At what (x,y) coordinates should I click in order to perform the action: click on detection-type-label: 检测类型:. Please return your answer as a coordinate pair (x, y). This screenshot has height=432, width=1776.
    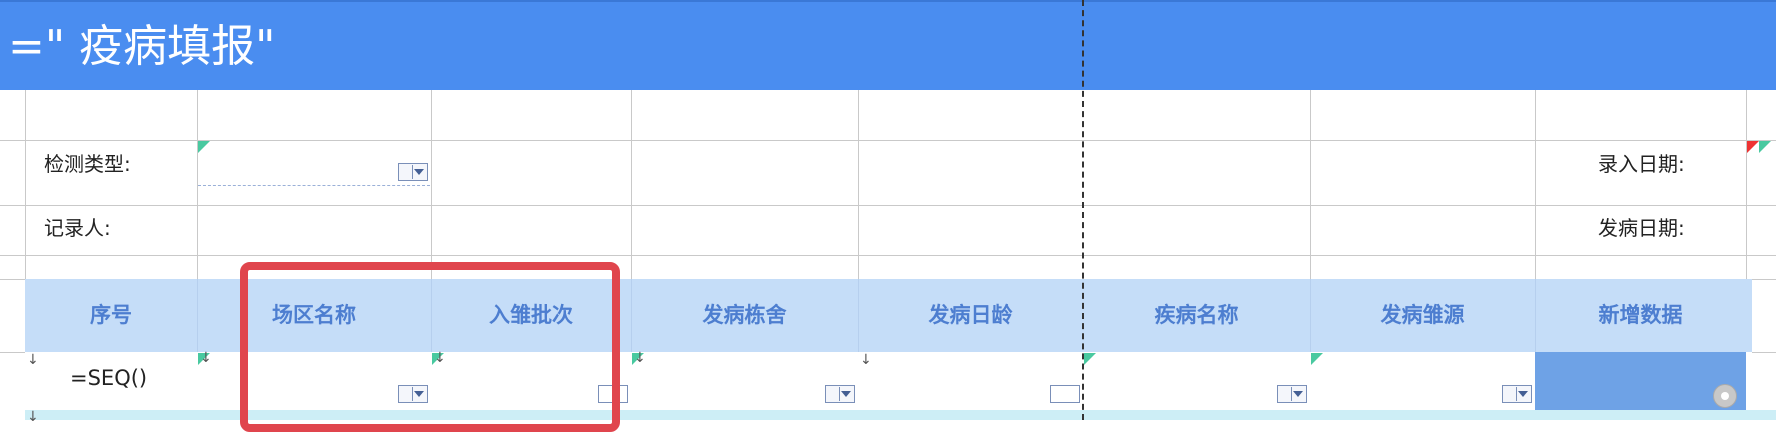
    Looking at the image, I should click on (87, 164).